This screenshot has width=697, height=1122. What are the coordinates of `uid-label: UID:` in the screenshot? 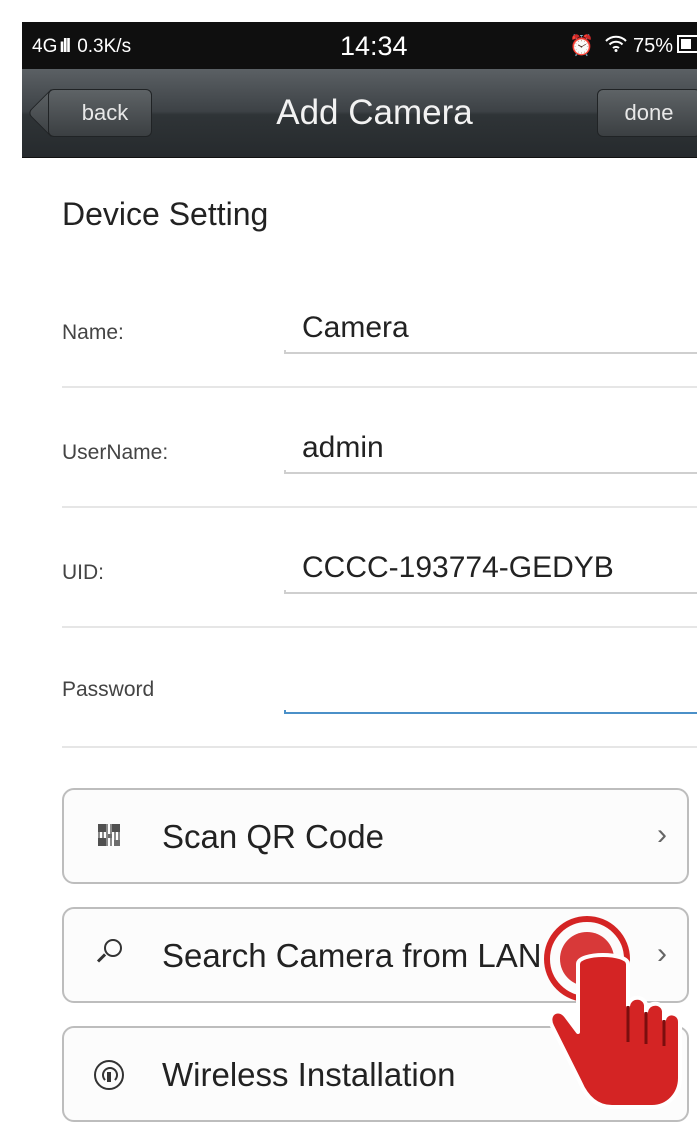 It's located at (83, 572).